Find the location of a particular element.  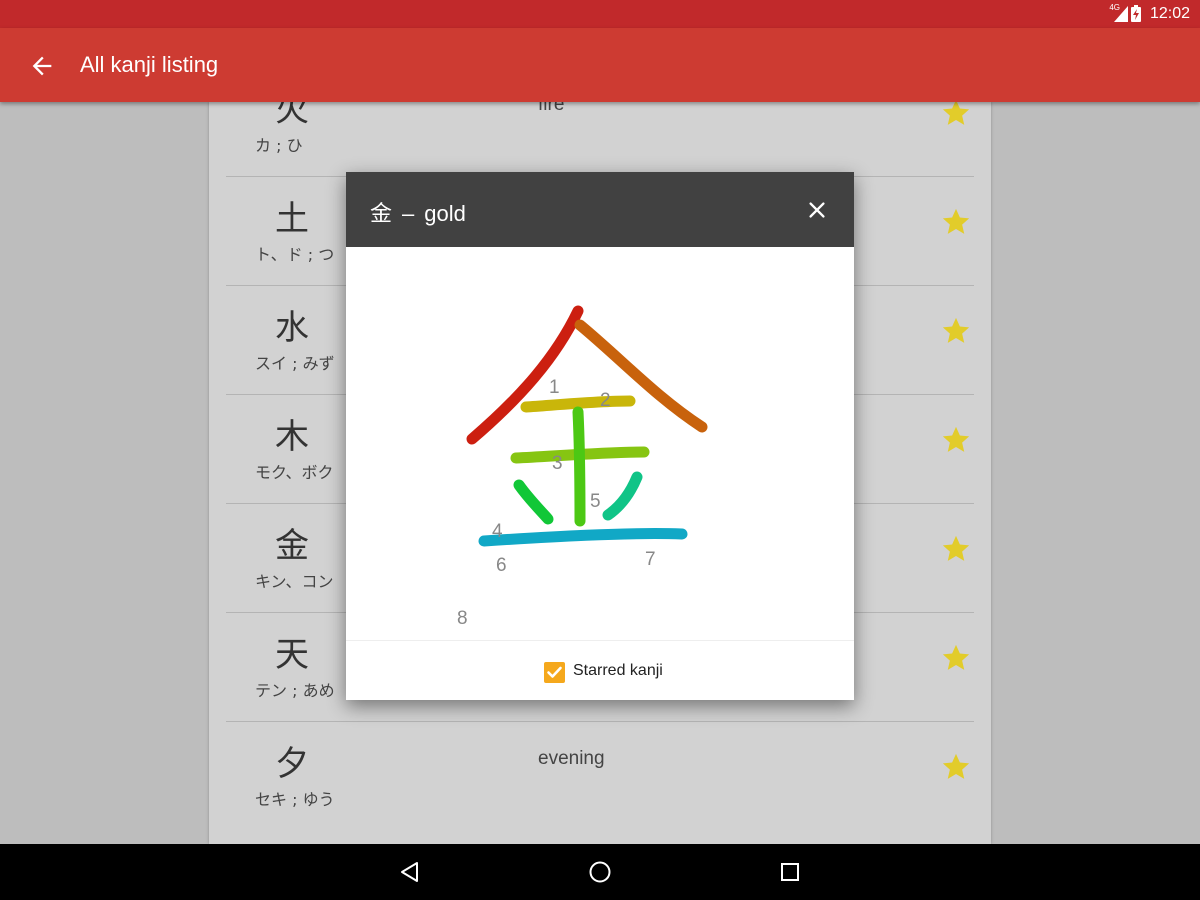

stroke-number: 8 is located at coordinates (462, 618).